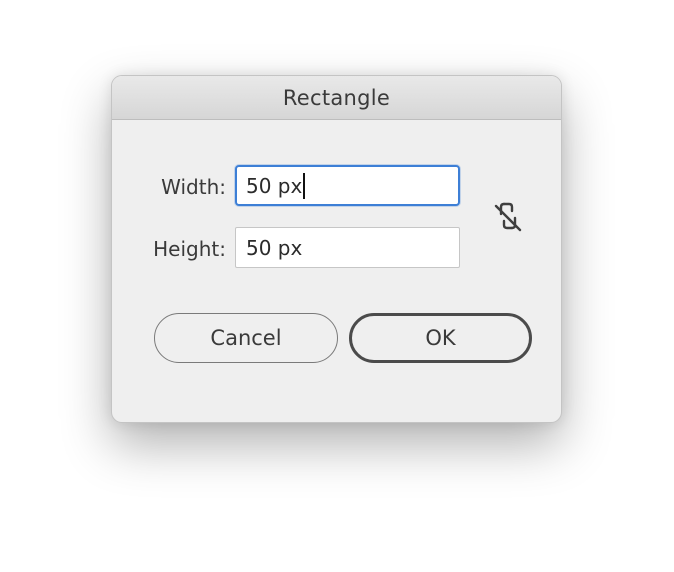 The height and width of the screenshot is (572, 674). I want to click on width-label: Width:, so click(193, 187).